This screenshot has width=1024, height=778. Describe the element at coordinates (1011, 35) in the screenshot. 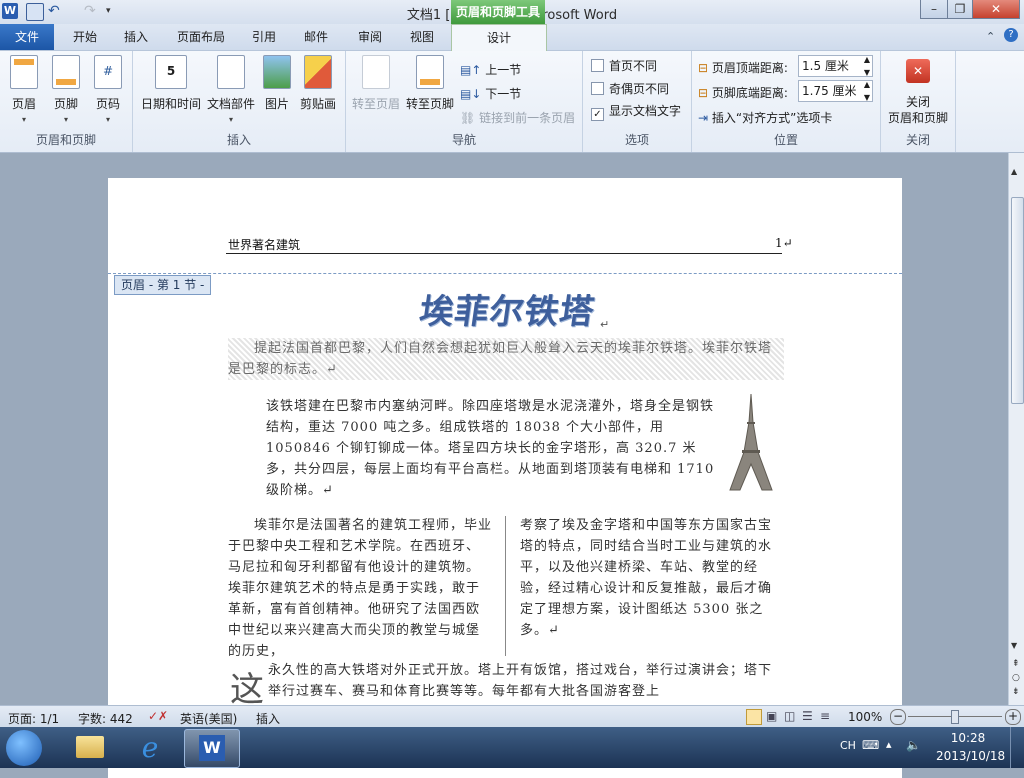

I see `help-icon: ?` at that location.